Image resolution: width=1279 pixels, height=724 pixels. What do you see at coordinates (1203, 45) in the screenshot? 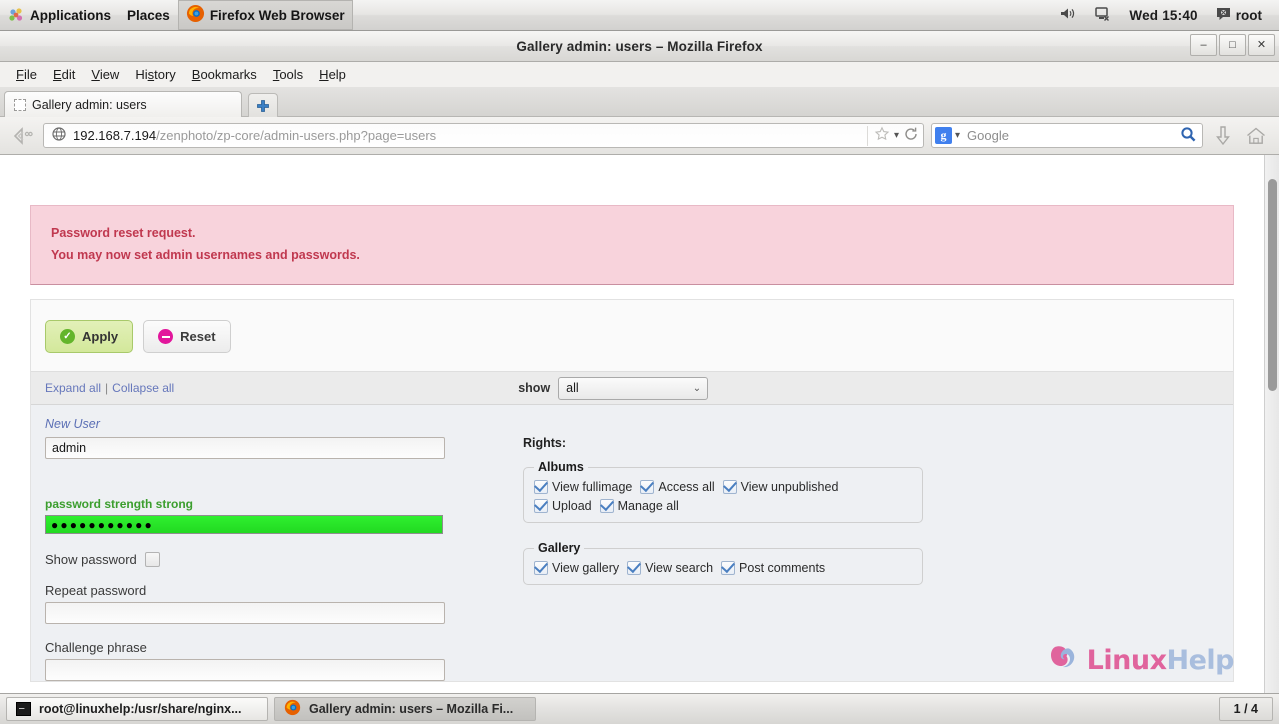
I see `minimize-button: –` at bounding box center [1203, 45].